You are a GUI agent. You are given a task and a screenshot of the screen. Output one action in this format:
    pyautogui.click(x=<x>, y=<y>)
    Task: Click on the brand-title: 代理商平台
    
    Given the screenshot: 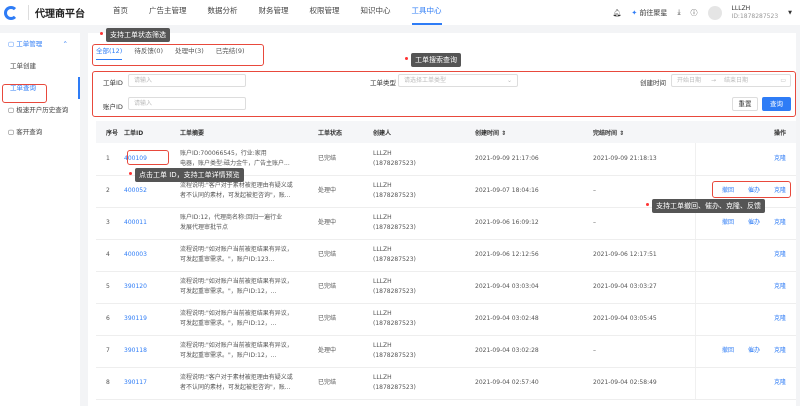 What is the action you would take?
    pyautogui.click(x=56, y=12)
    